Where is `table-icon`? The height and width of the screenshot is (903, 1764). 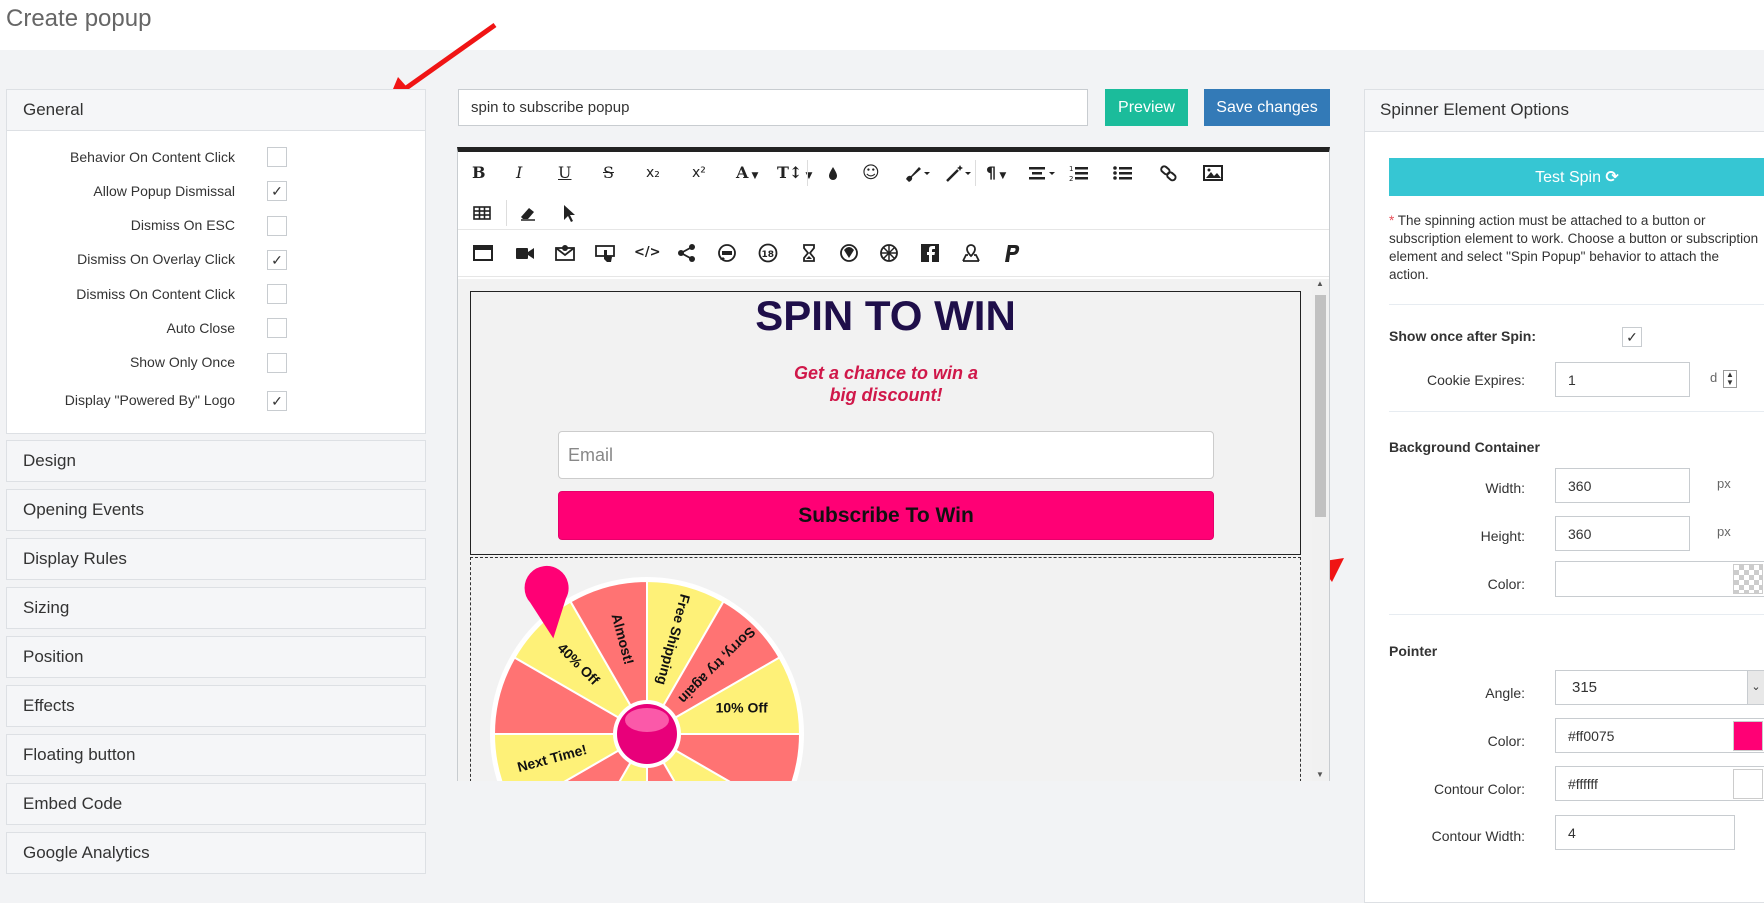 table-icon is located at coordinates (482, 213).